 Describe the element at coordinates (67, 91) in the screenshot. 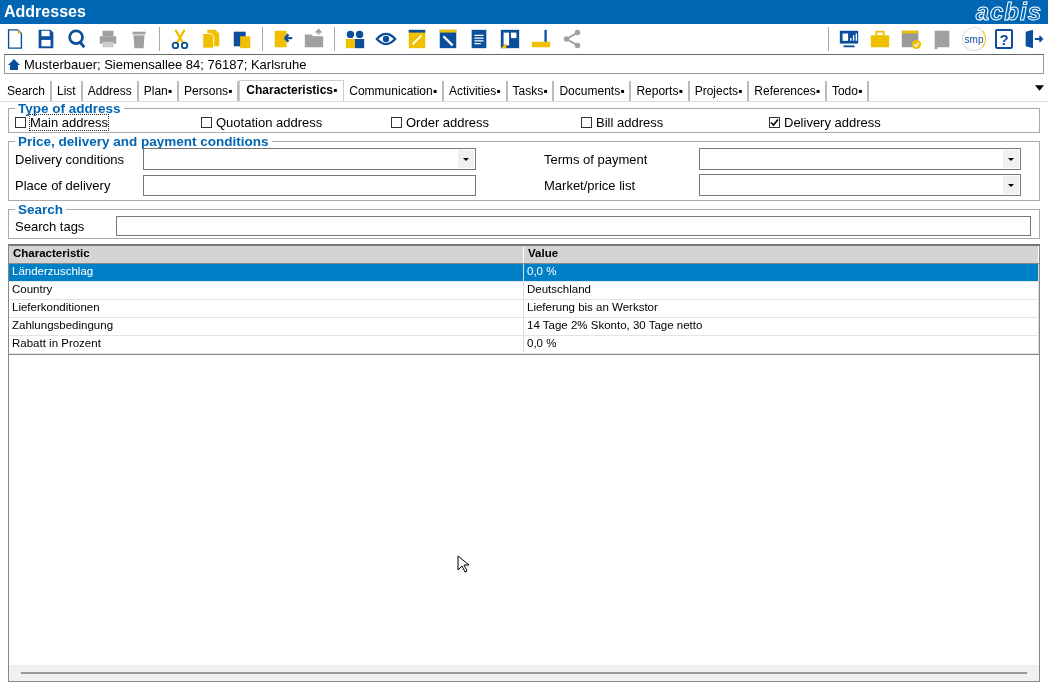

I see `tab: List` at that location.